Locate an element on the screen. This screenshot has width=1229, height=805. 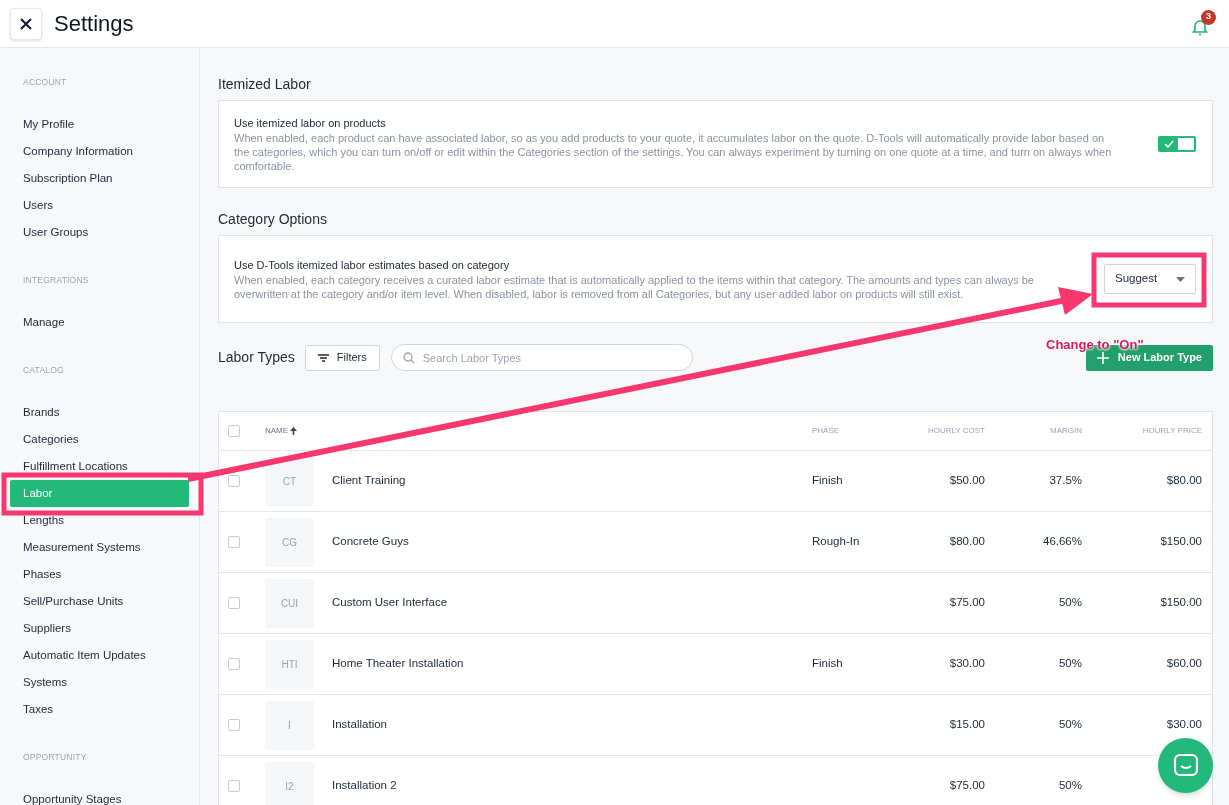
bell-icon is located at coordinates (1200, 26).